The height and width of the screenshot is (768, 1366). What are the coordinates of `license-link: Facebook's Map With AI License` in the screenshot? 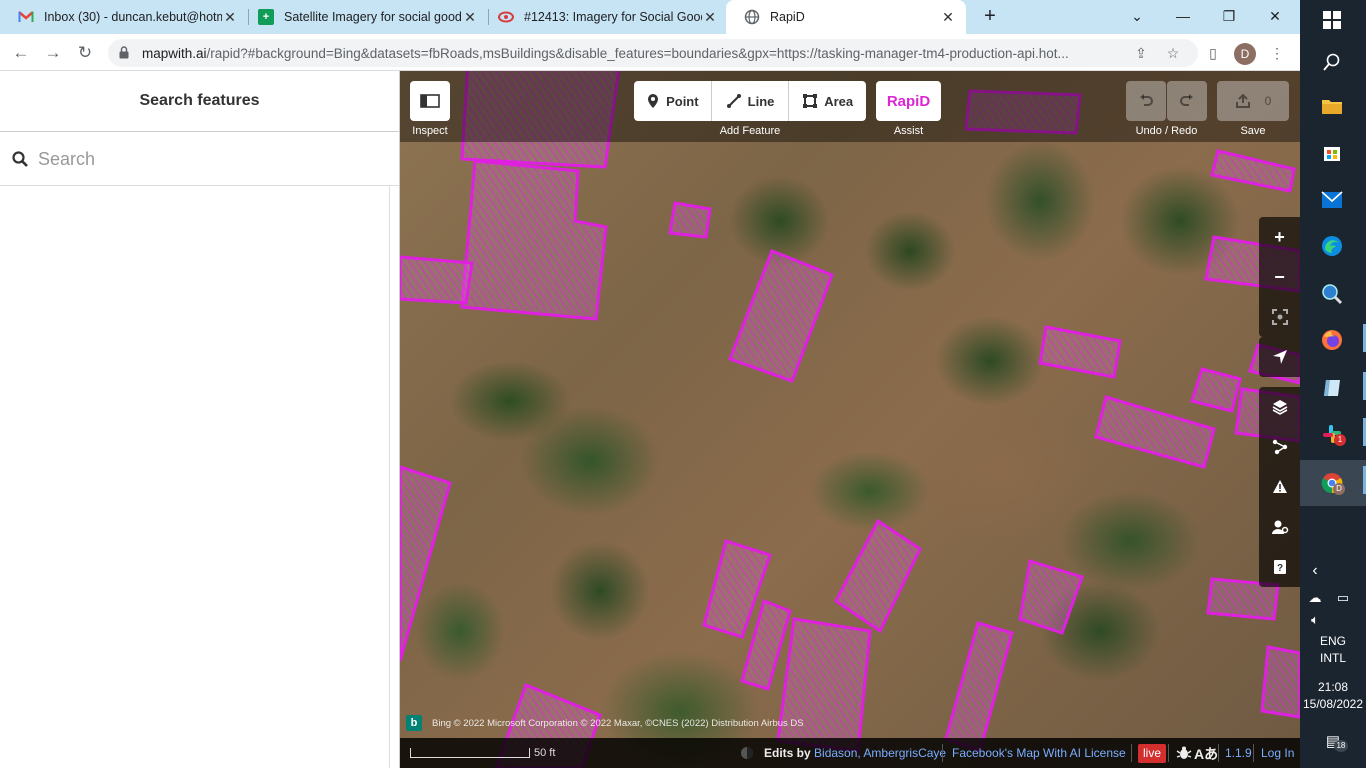 It's located at (1039, 753).